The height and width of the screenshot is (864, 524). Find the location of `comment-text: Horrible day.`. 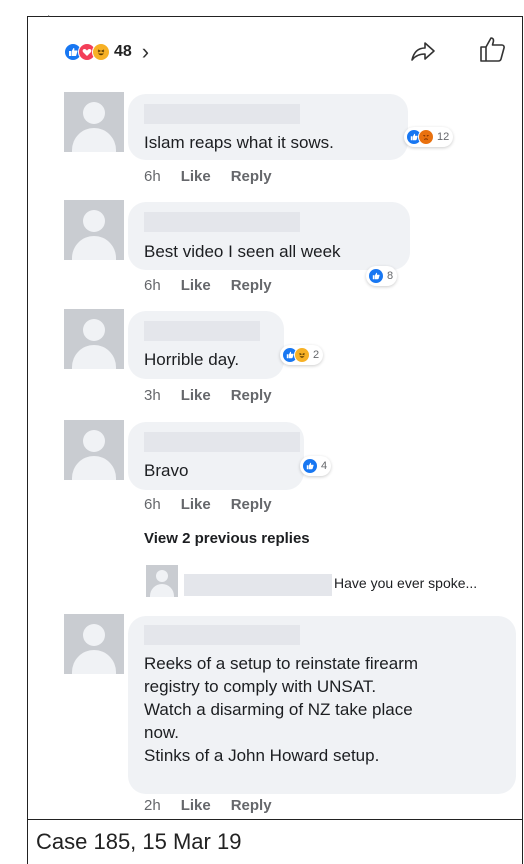

comment-text: Horrible day. is located at coordinates (192, 359).